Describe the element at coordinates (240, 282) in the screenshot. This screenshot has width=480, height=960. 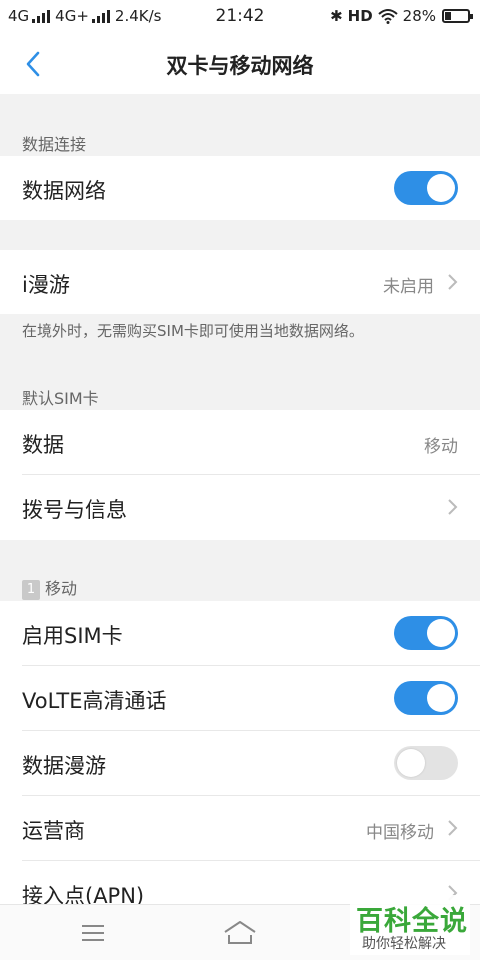
I see `row-i-roaming: i漫游 未启用` at that location.